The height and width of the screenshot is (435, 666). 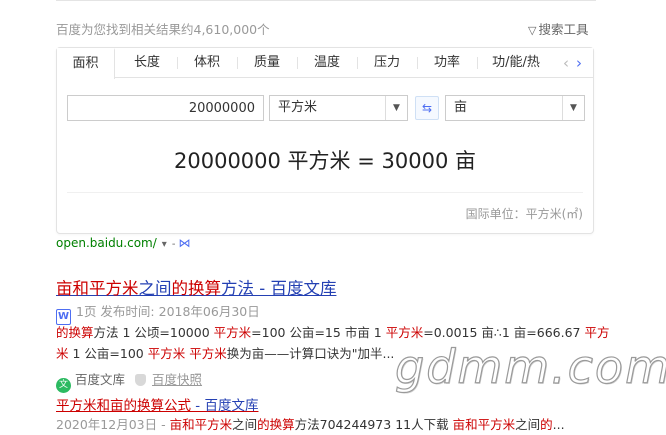 I want to click on tab-label: 体积, so click(x=206, y=62).